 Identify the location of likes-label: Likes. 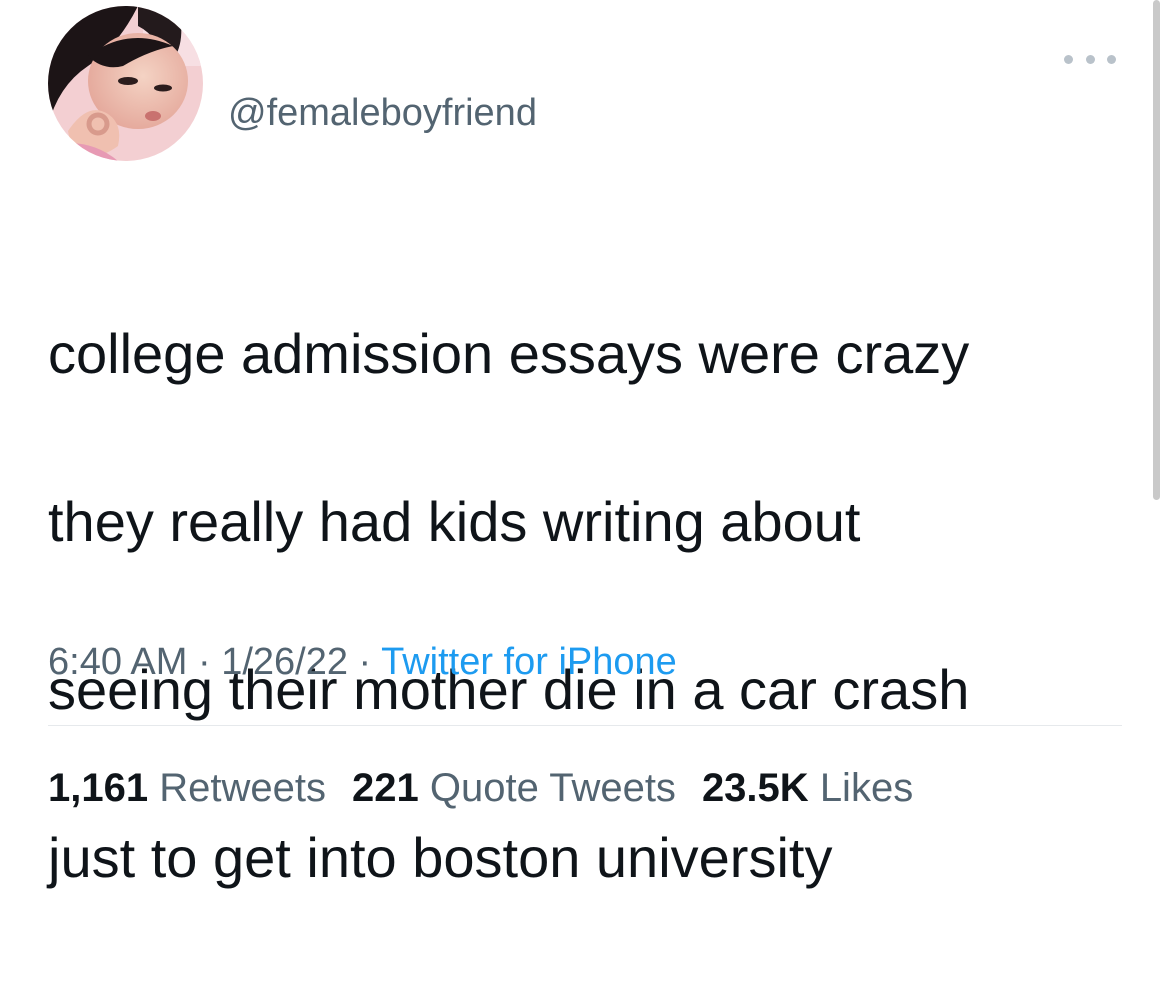
(866, 788).